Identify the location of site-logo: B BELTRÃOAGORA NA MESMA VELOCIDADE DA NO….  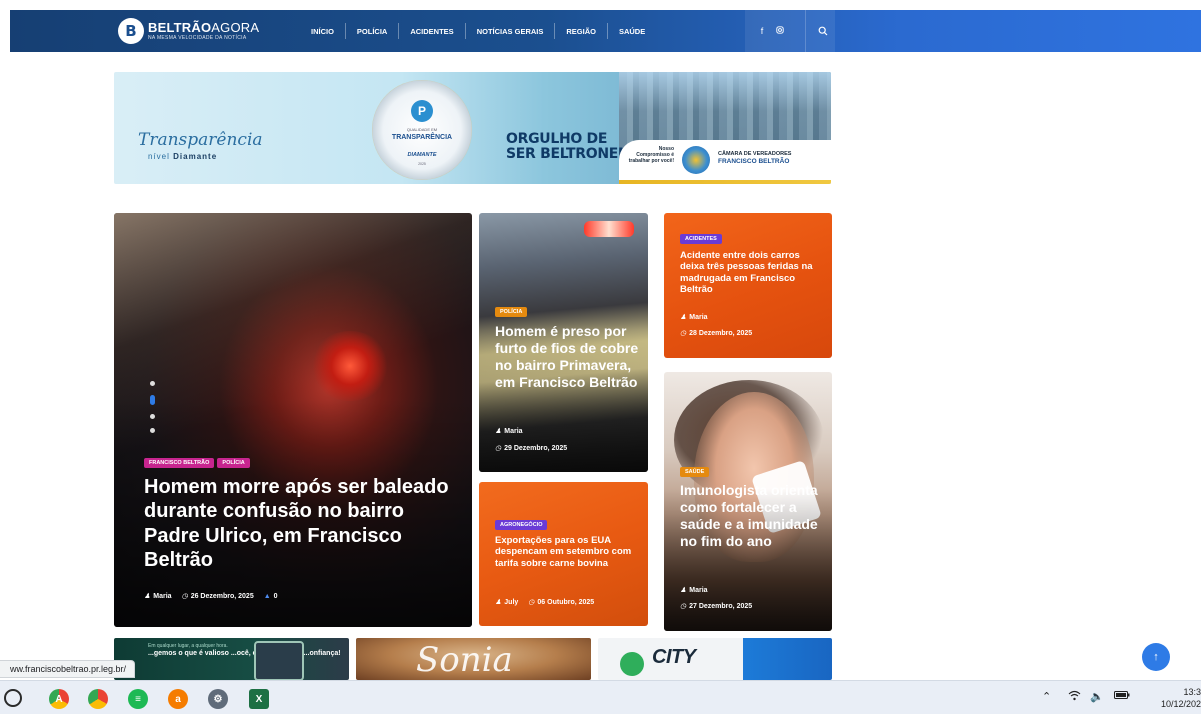
(188, 31).